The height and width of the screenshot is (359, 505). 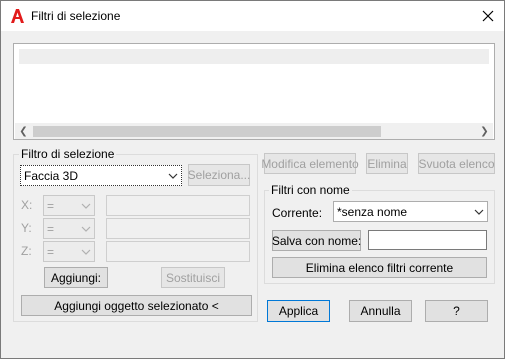 What do you see at coordinates (68, 154) in the screenshot?
I see `selection-filter-group-label: Filtro di selezione` at bounding box center [68, 154].